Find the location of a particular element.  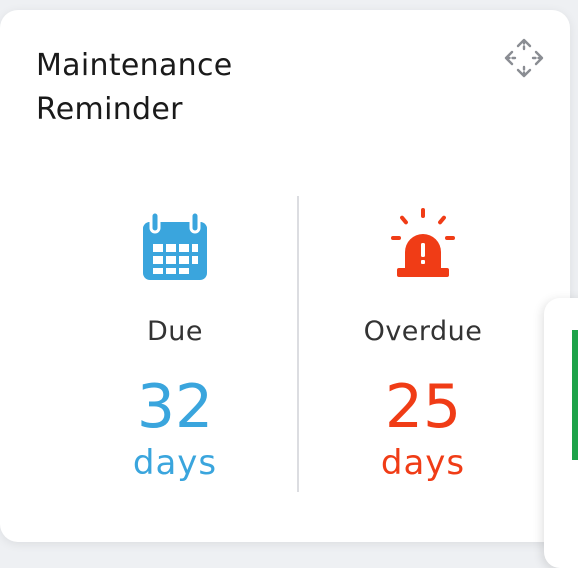

due-unit: days is located at coordinates (175, 463).